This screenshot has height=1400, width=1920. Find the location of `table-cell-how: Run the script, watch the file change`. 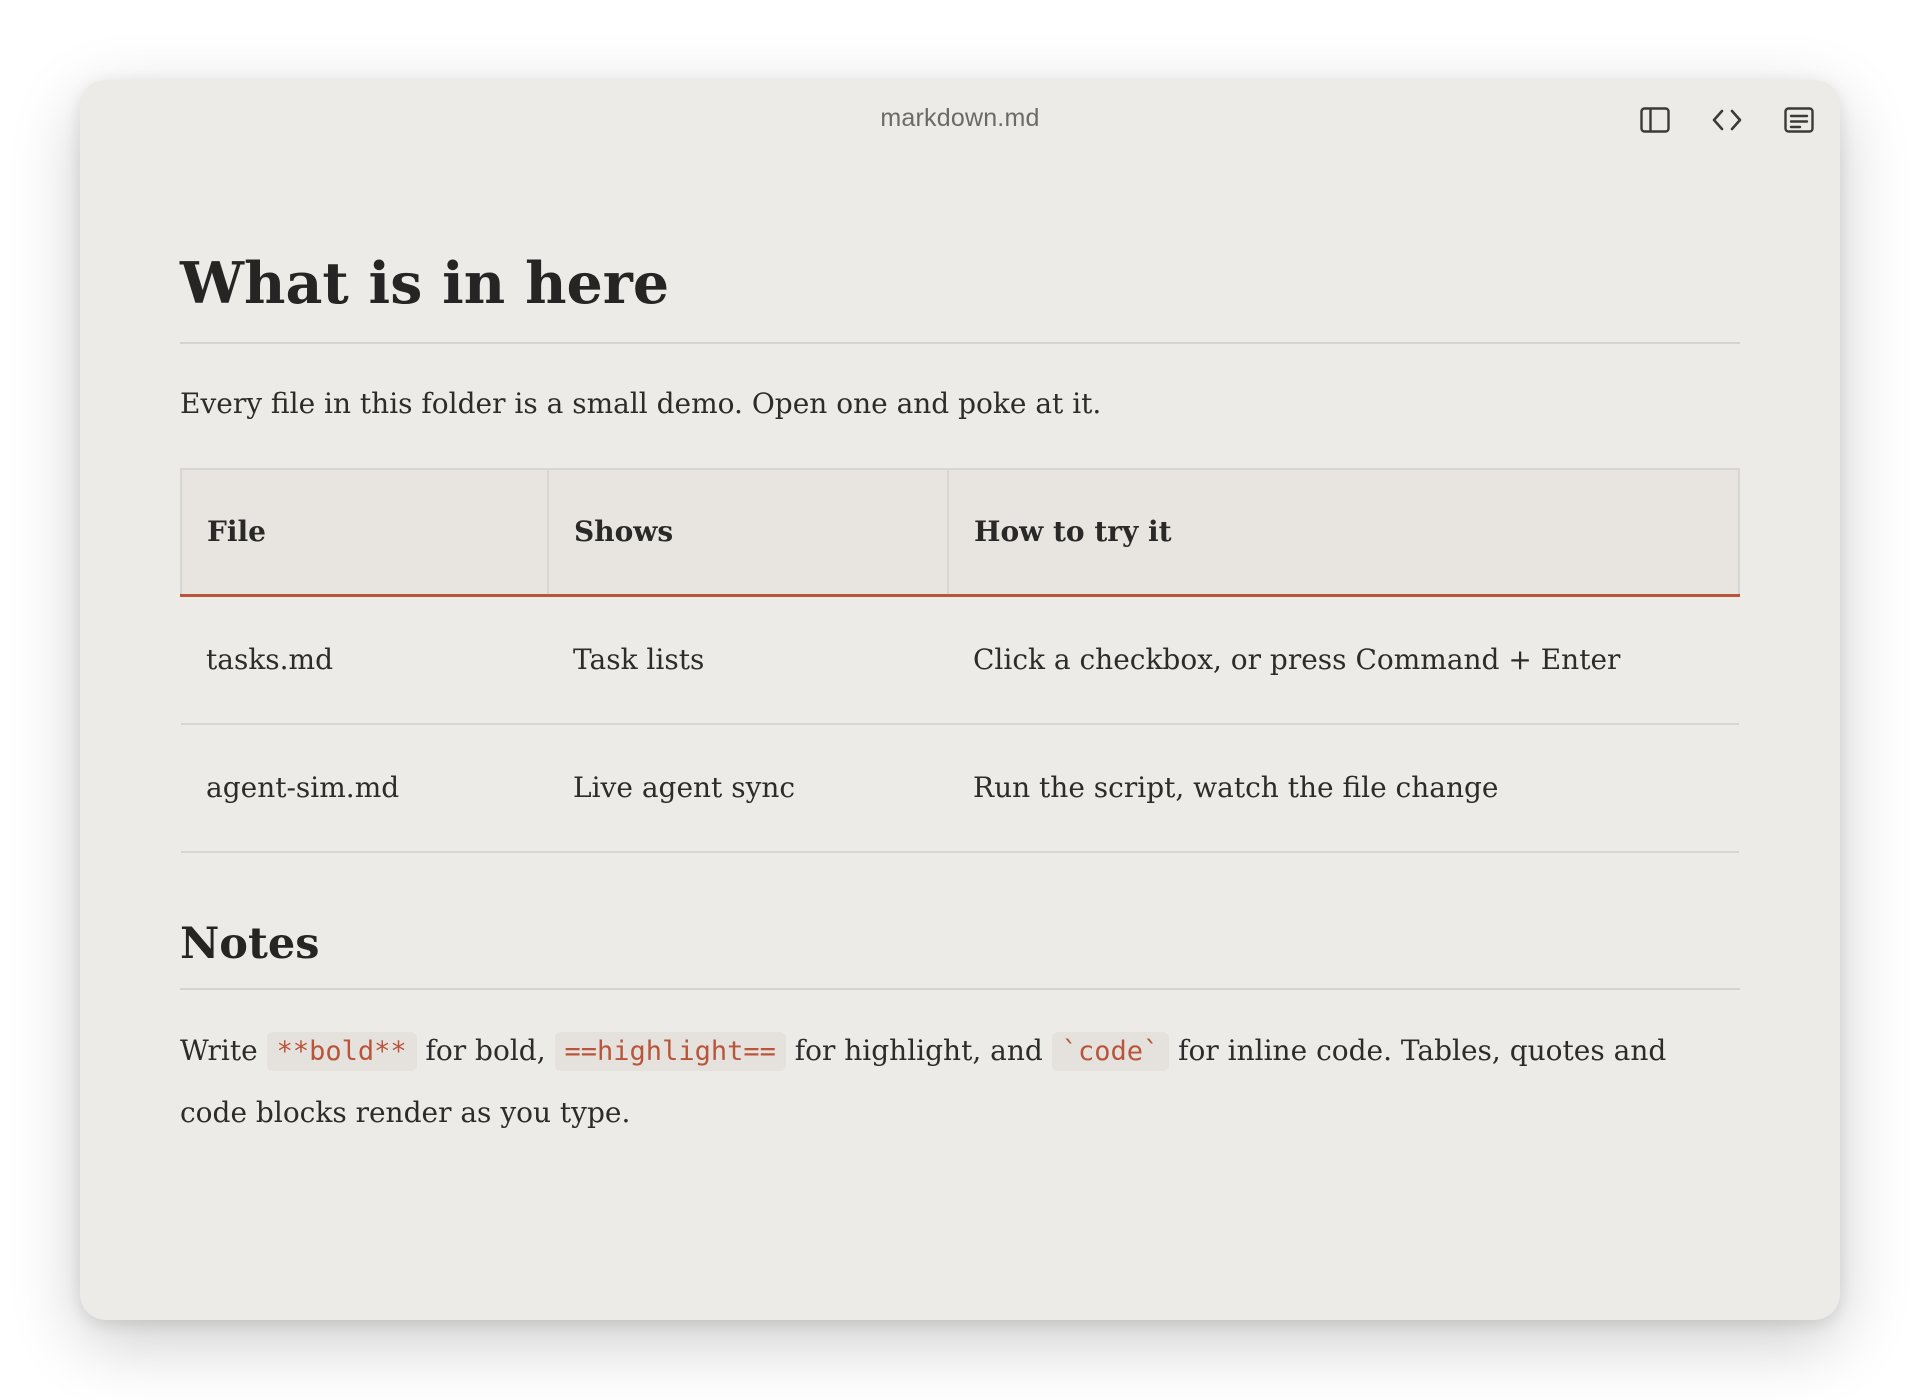

table-cell-how: Run the script, watch the file change is located at coordinates (1343, 788).